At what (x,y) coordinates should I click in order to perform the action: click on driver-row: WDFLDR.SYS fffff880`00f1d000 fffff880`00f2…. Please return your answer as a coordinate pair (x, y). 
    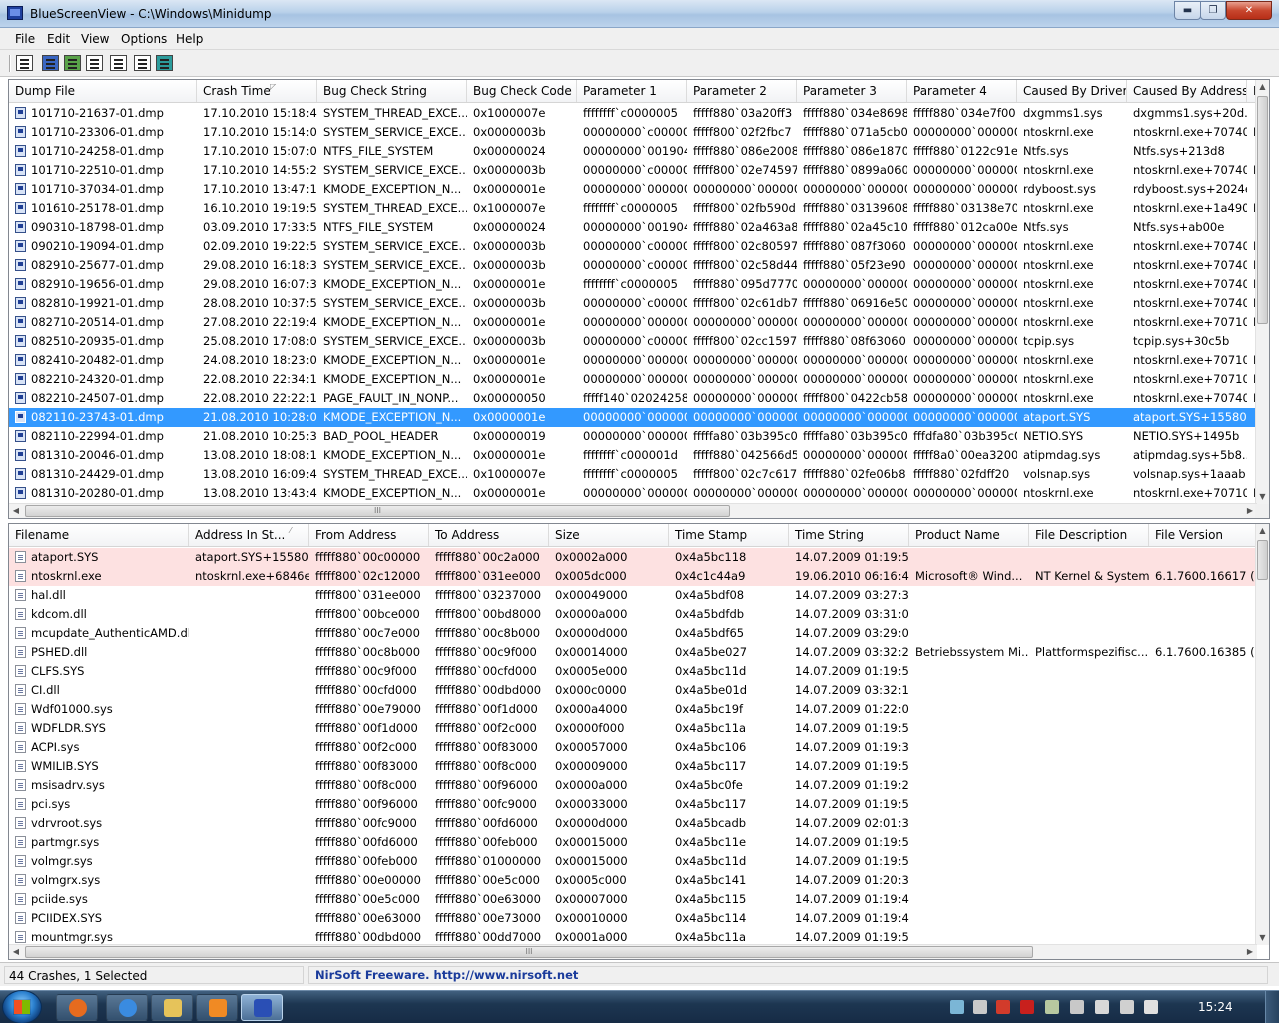
    Looking at the image, I should click on (633, 728).